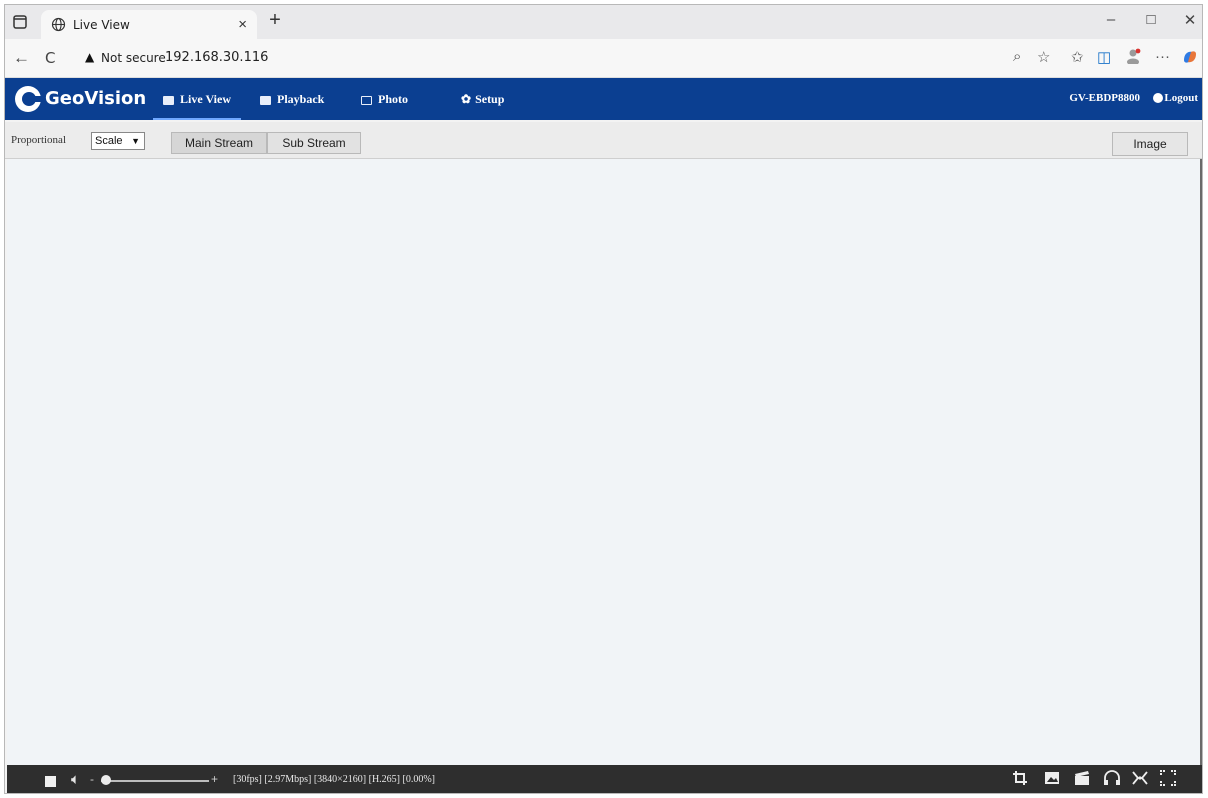 The image size is (1208, 798). I want to click on brand-name: GeoVision, so click(96, 98).